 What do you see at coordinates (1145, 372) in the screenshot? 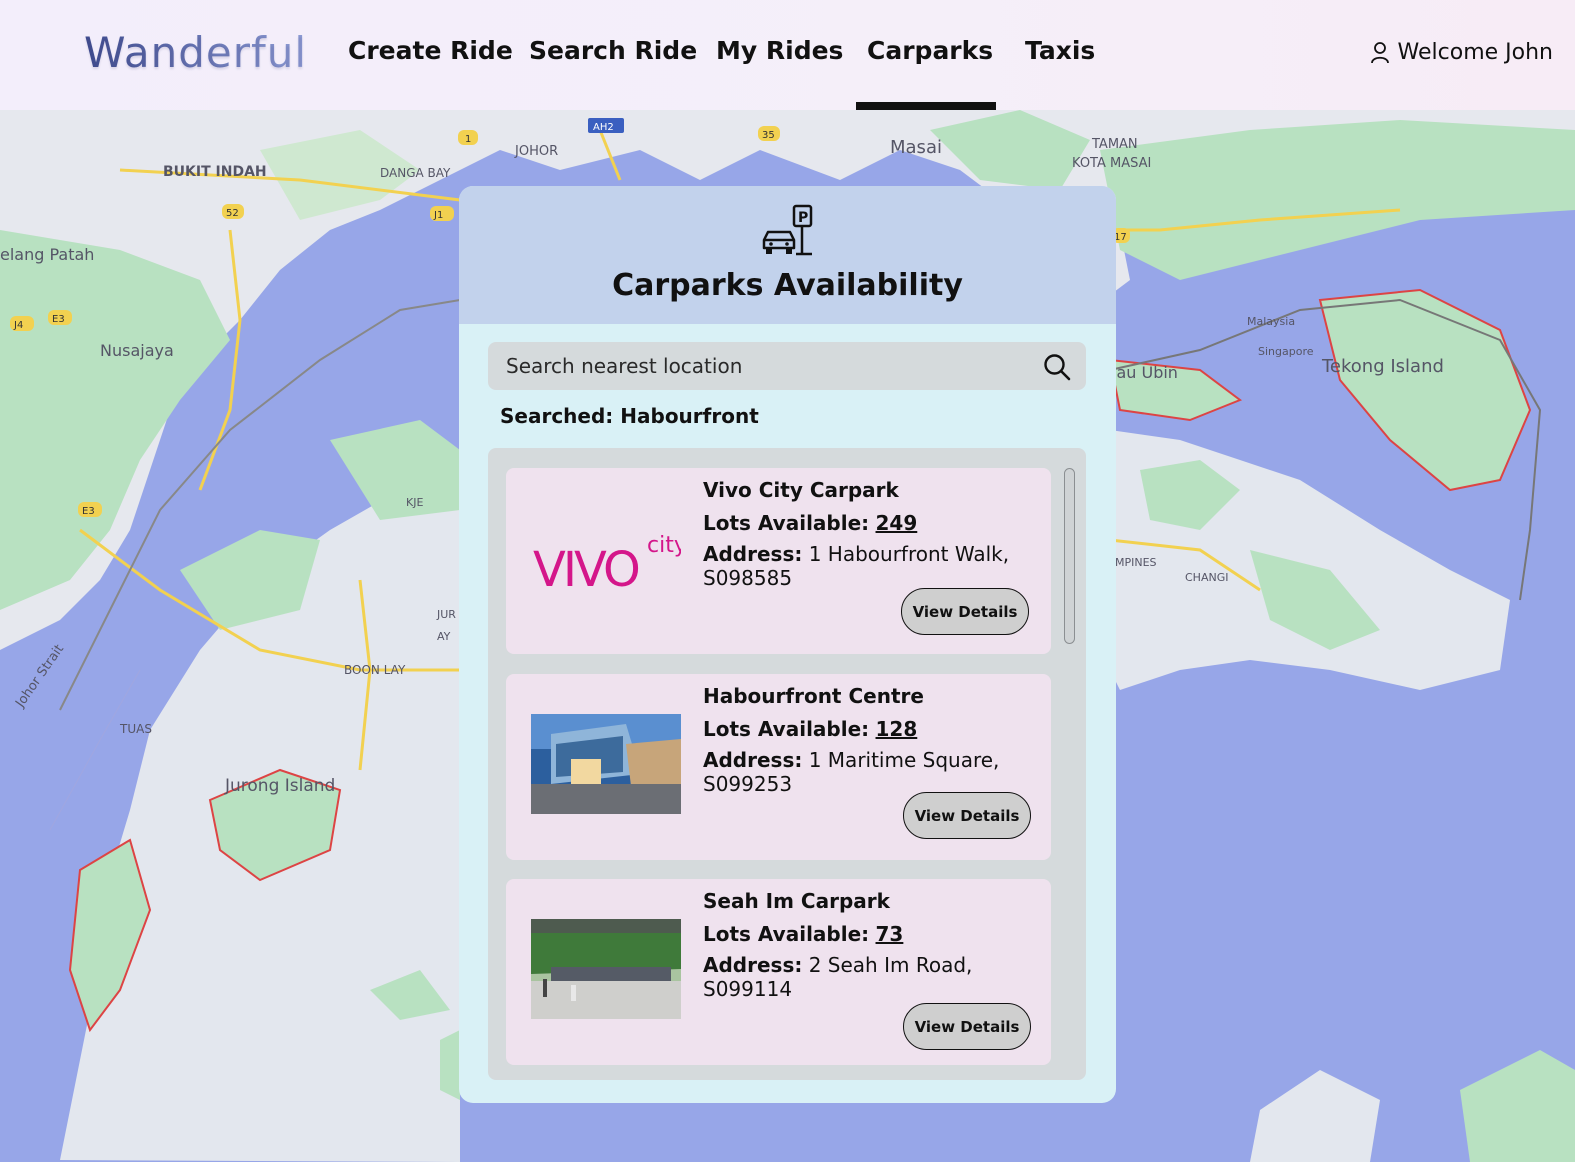
I see `map-label-pulau-ubin: lau Ubin` at bounding box center [1145, 372].